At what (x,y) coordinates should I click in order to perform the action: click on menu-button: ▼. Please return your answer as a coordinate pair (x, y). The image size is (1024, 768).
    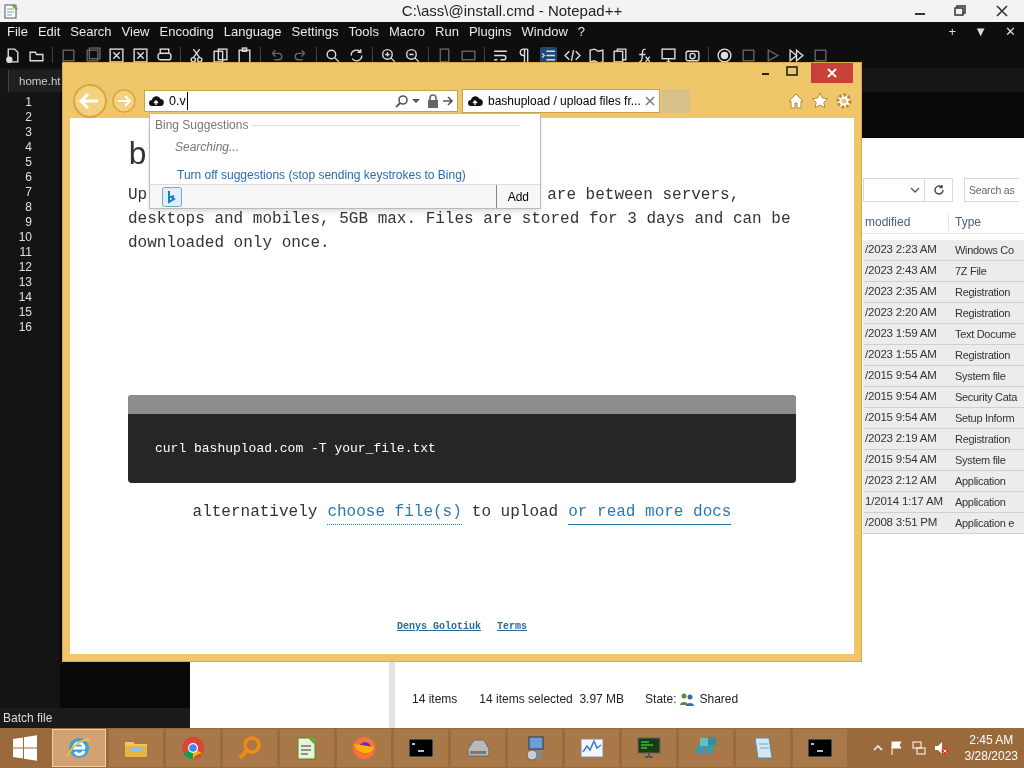
    Looking at the image, I should click on (980, 32).